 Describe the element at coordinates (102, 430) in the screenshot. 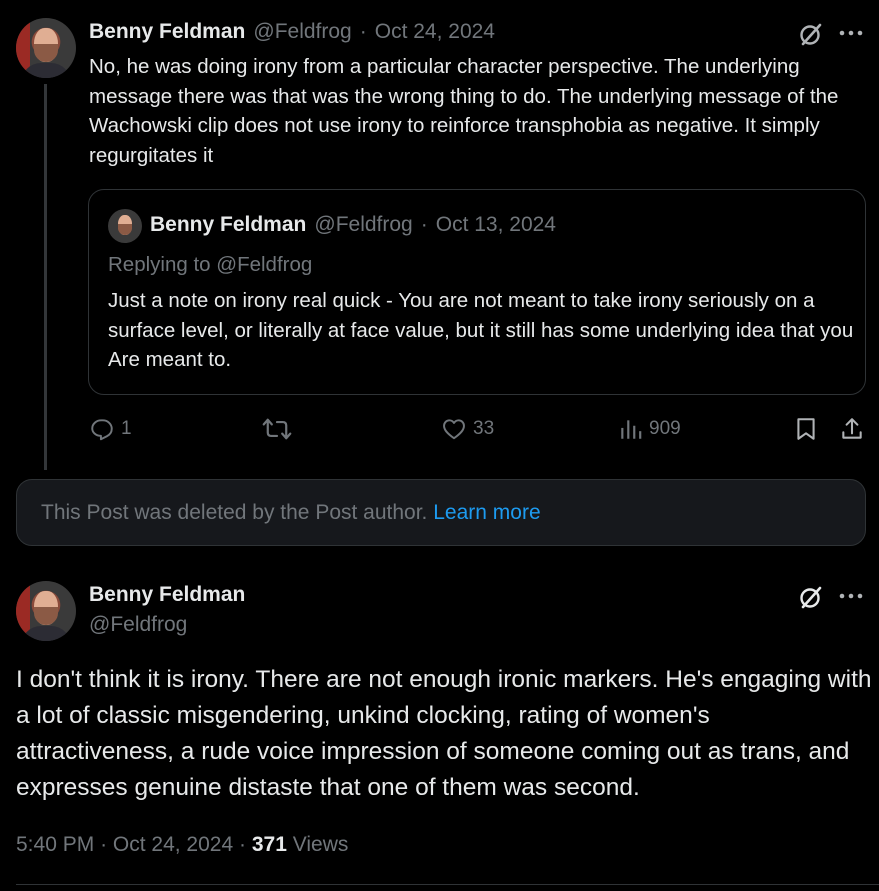

I see `reply-icon` at that location.